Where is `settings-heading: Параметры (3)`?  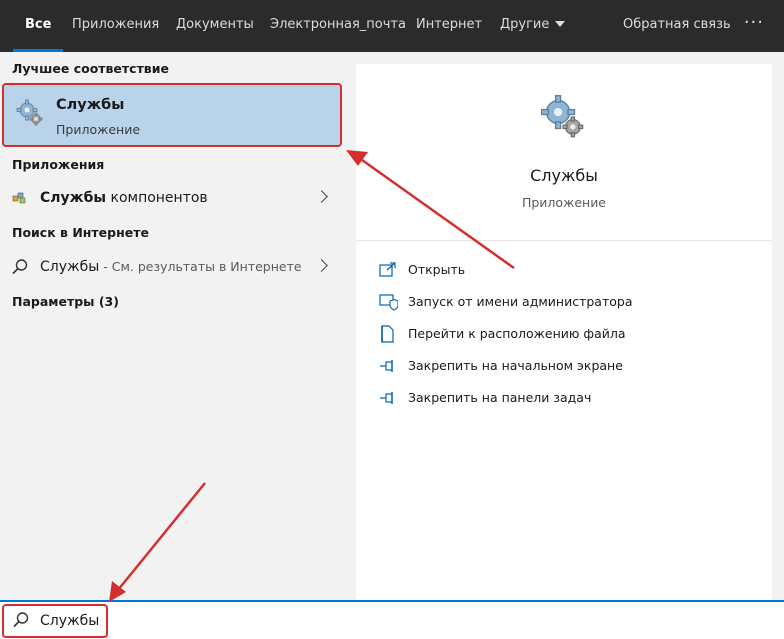 settings-heading: Параметры (3) is located at coordinates (65, 301).